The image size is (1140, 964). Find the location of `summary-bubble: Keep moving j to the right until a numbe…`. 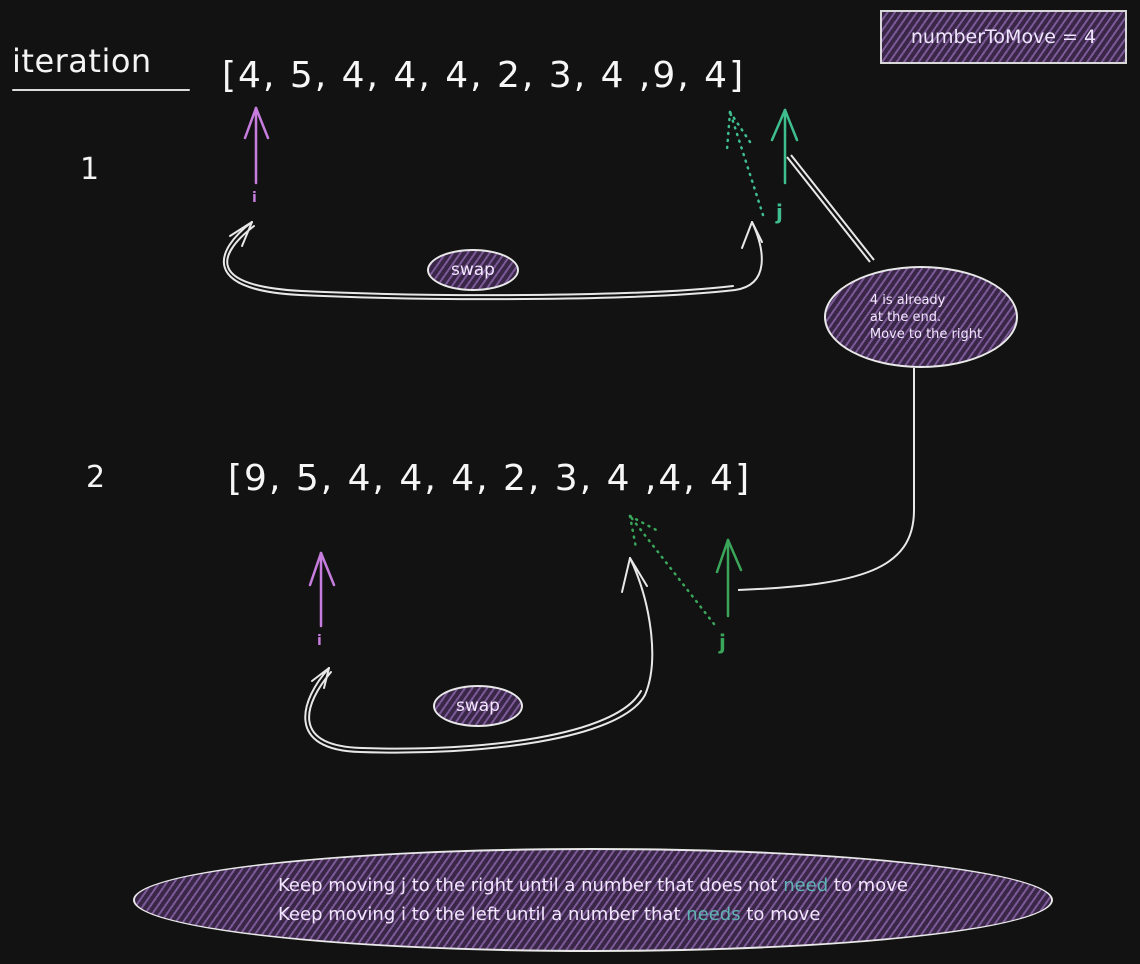

summary-bubble: Keep moving j to the right until a numbe… is located at coordinates (593, 900).